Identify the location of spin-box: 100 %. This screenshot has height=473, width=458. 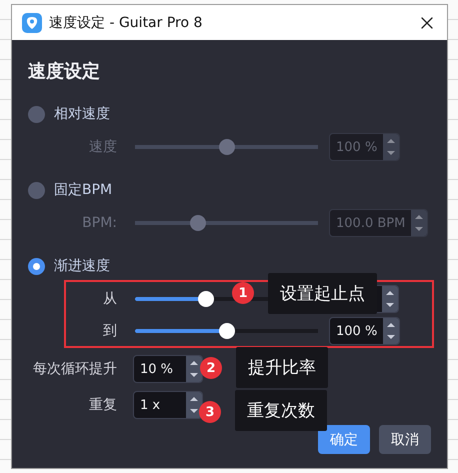
(364, 331).